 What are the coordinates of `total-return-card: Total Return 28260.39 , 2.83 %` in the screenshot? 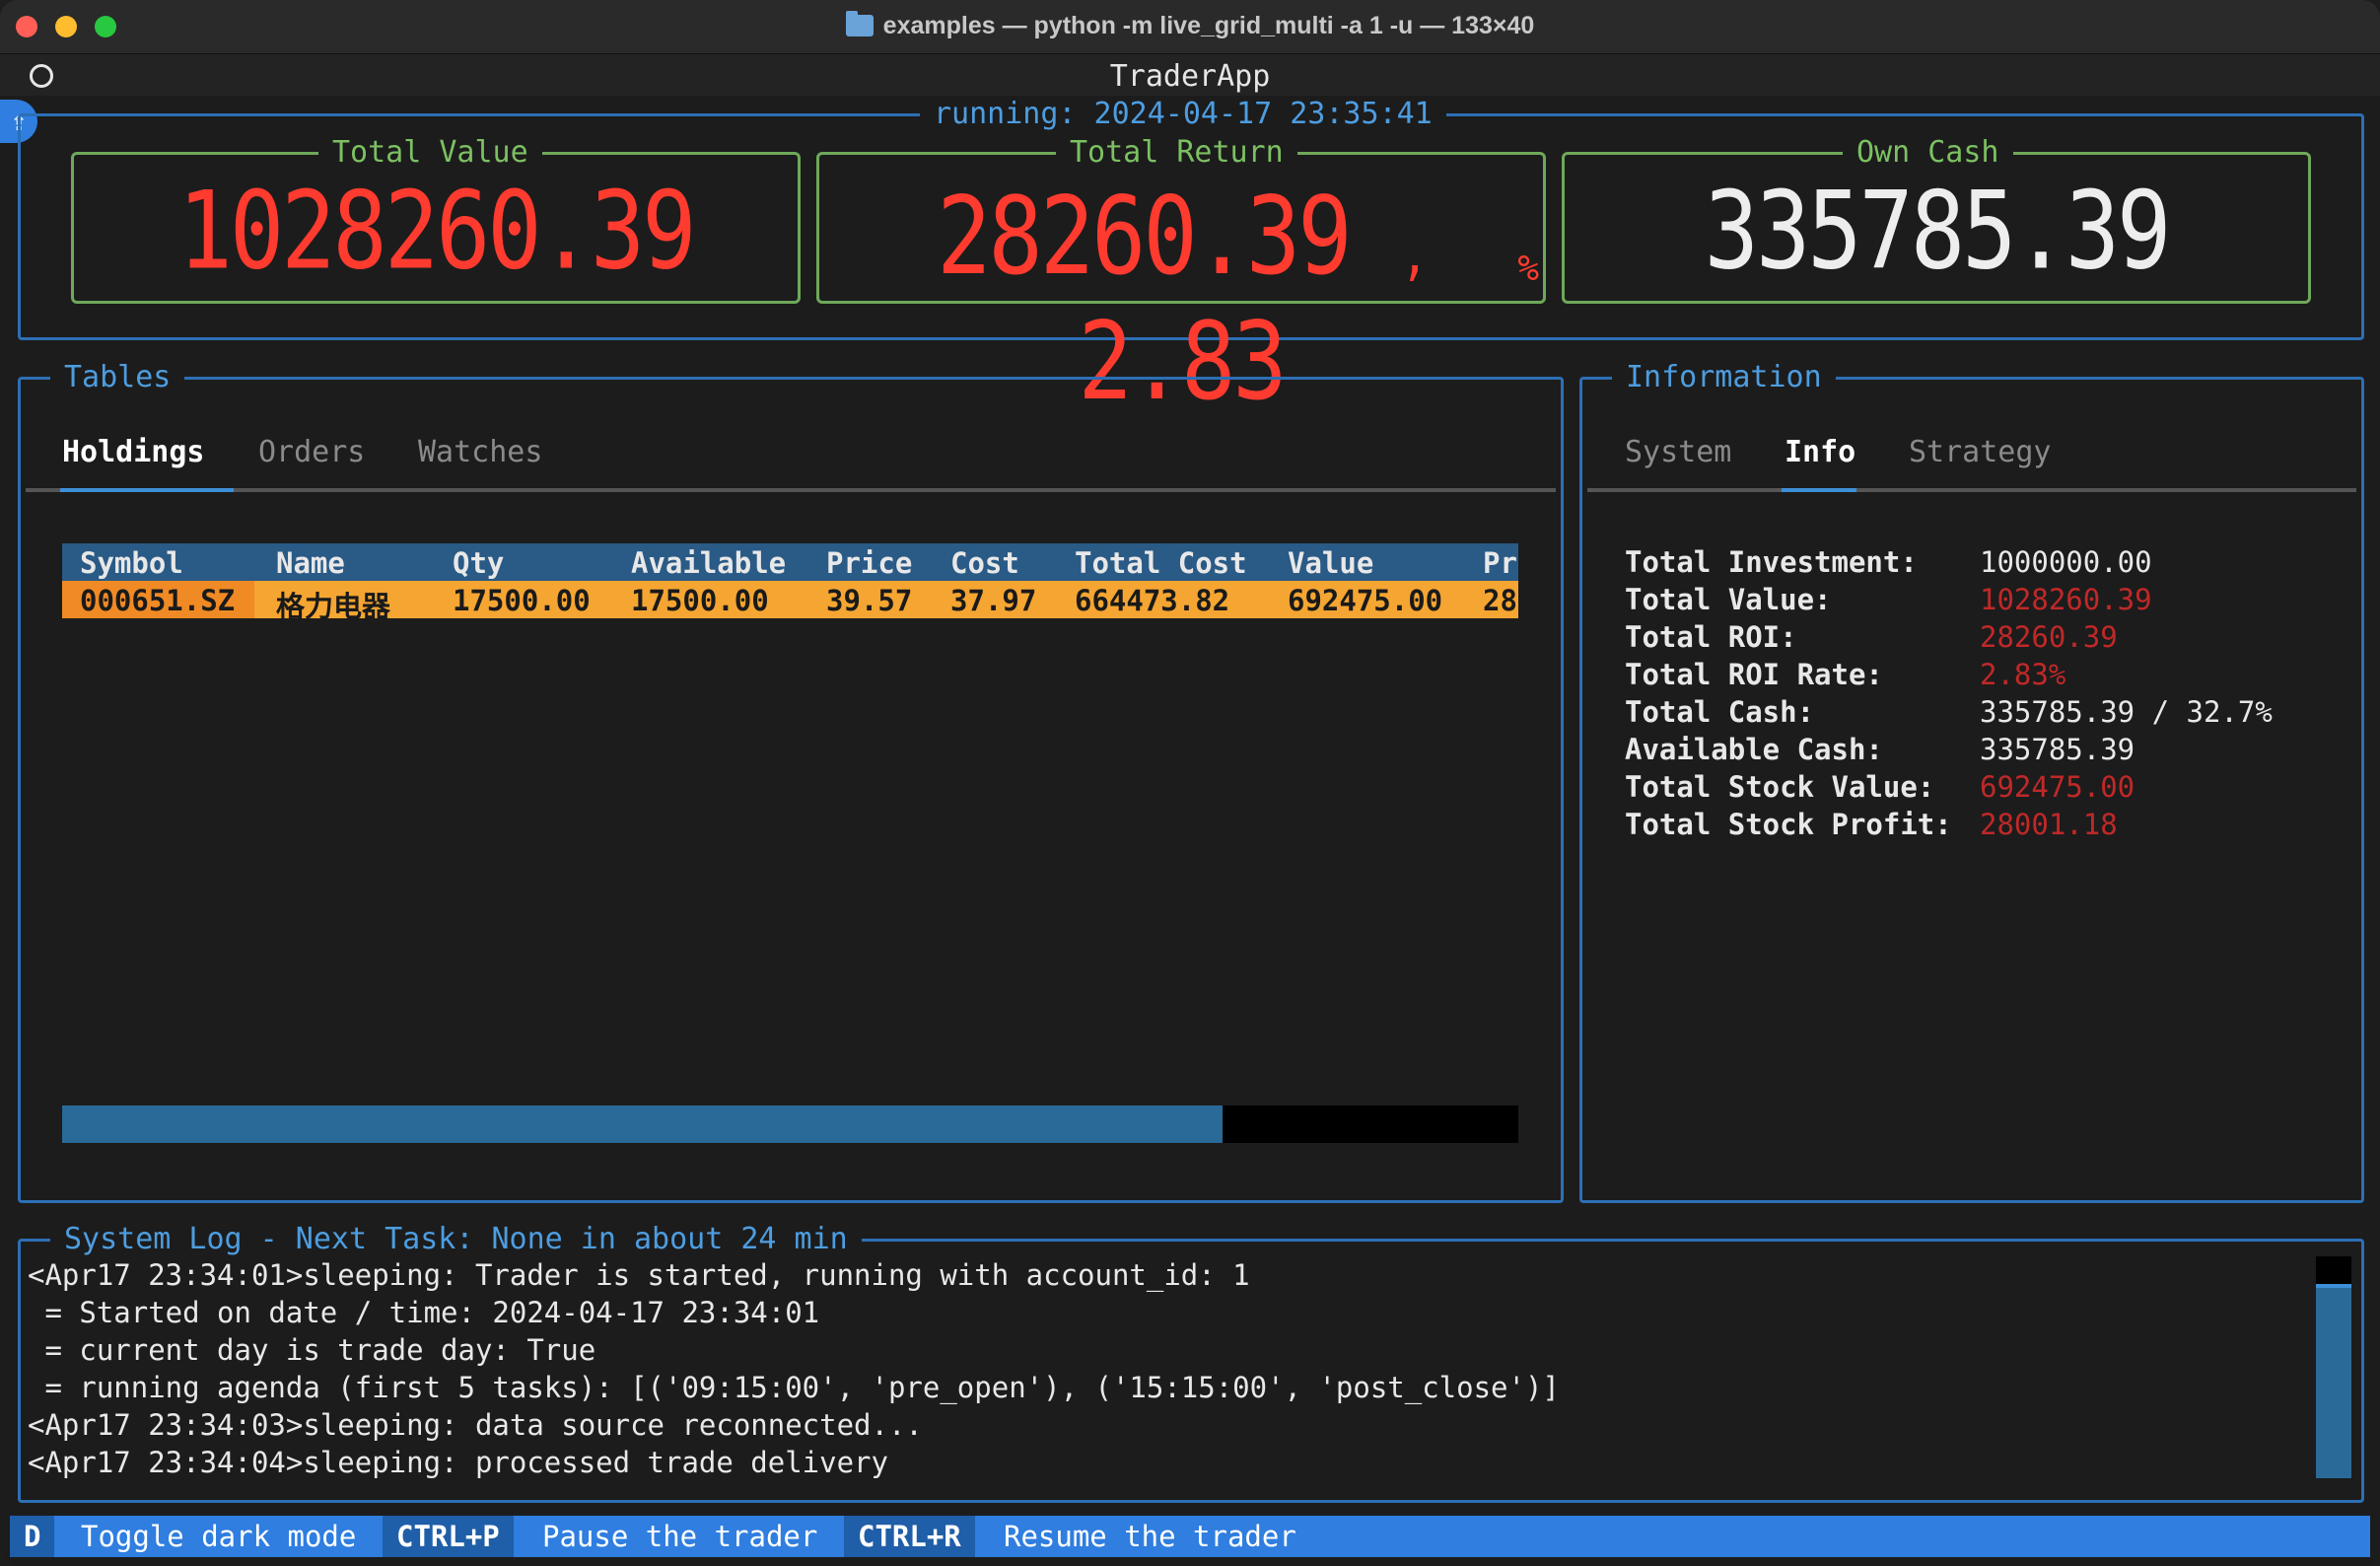 It's located at (1181, 279).